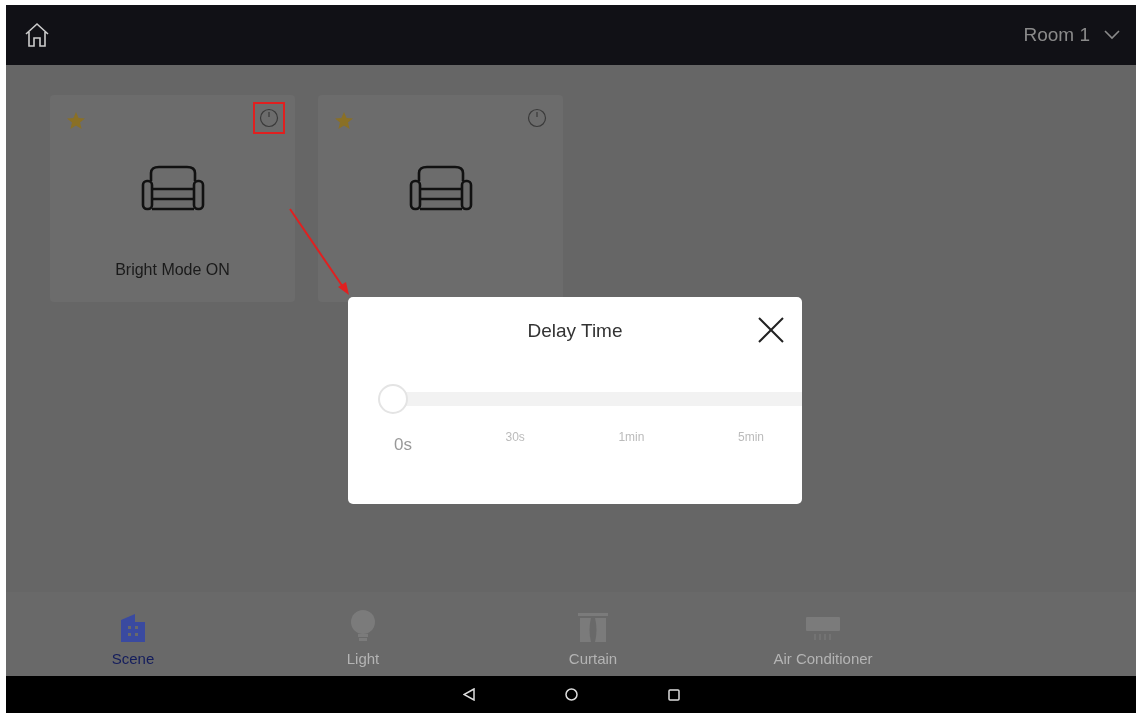 The height and width of the screenshot is (713, 1136). I want to click on tab: Light, so click(363, 634).